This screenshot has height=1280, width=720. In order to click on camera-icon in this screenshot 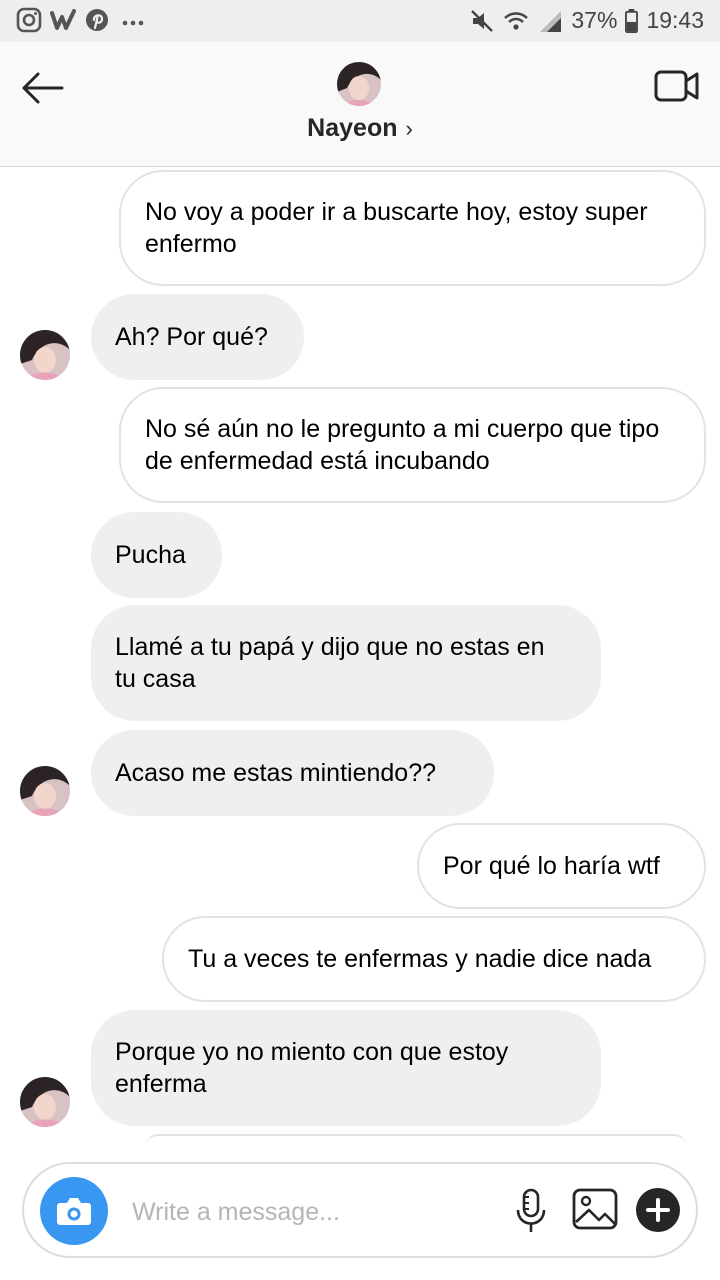, I will do `click(74, 1211)`.